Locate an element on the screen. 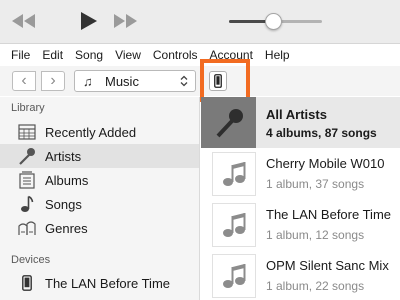 This screenshot has height=300, width=400. fast-forward-button is located at coordinates (126, 21).